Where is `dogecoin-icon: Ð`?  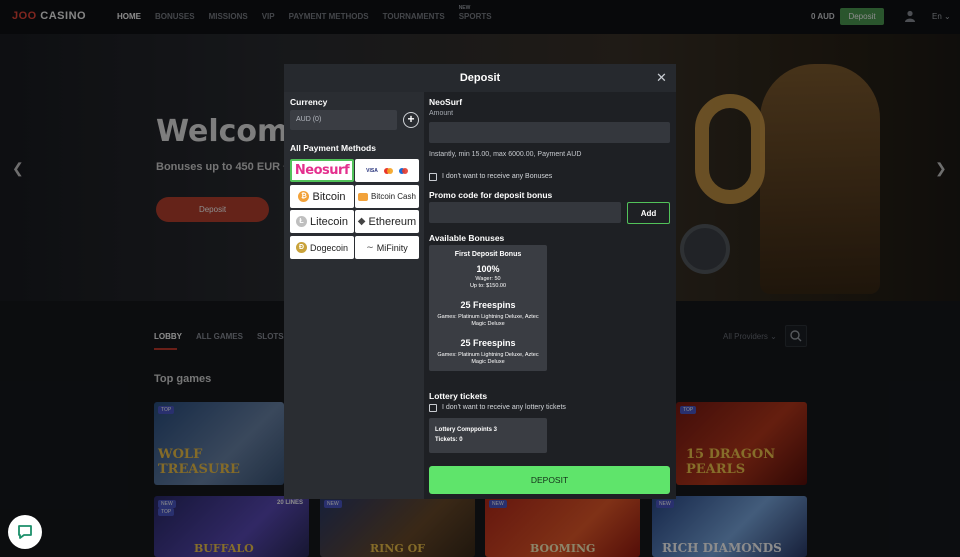 dogecoin-icon: Ð is located at coordinates (301, 247).